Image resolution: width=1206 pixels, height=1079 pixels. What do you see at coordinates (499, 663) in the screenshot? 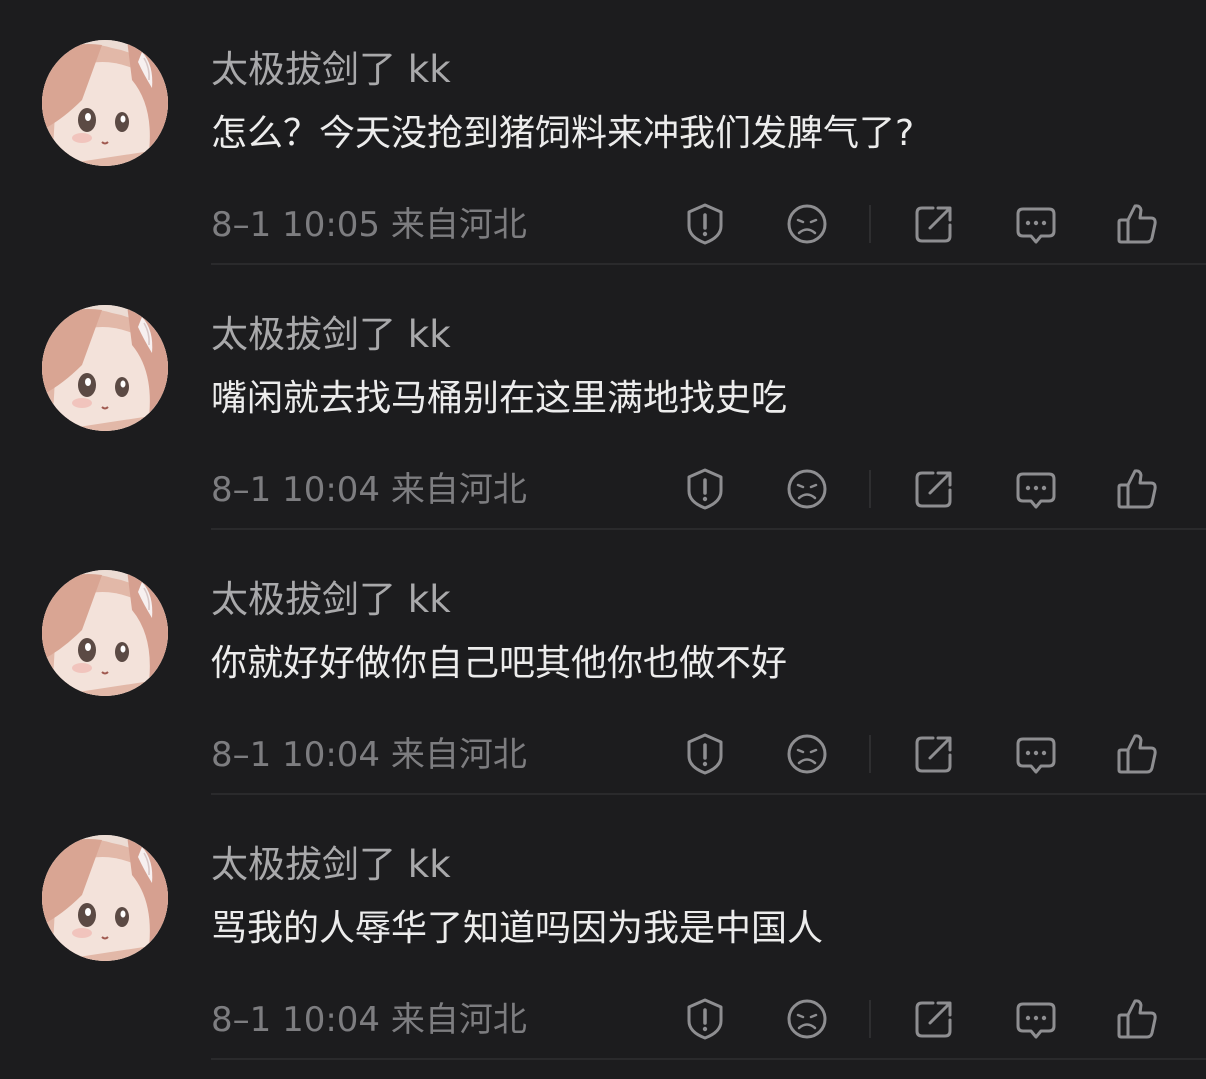
I see `comment-text: 你就好好做你自己吧其他你也做不好` at bounding box center [499, 663].